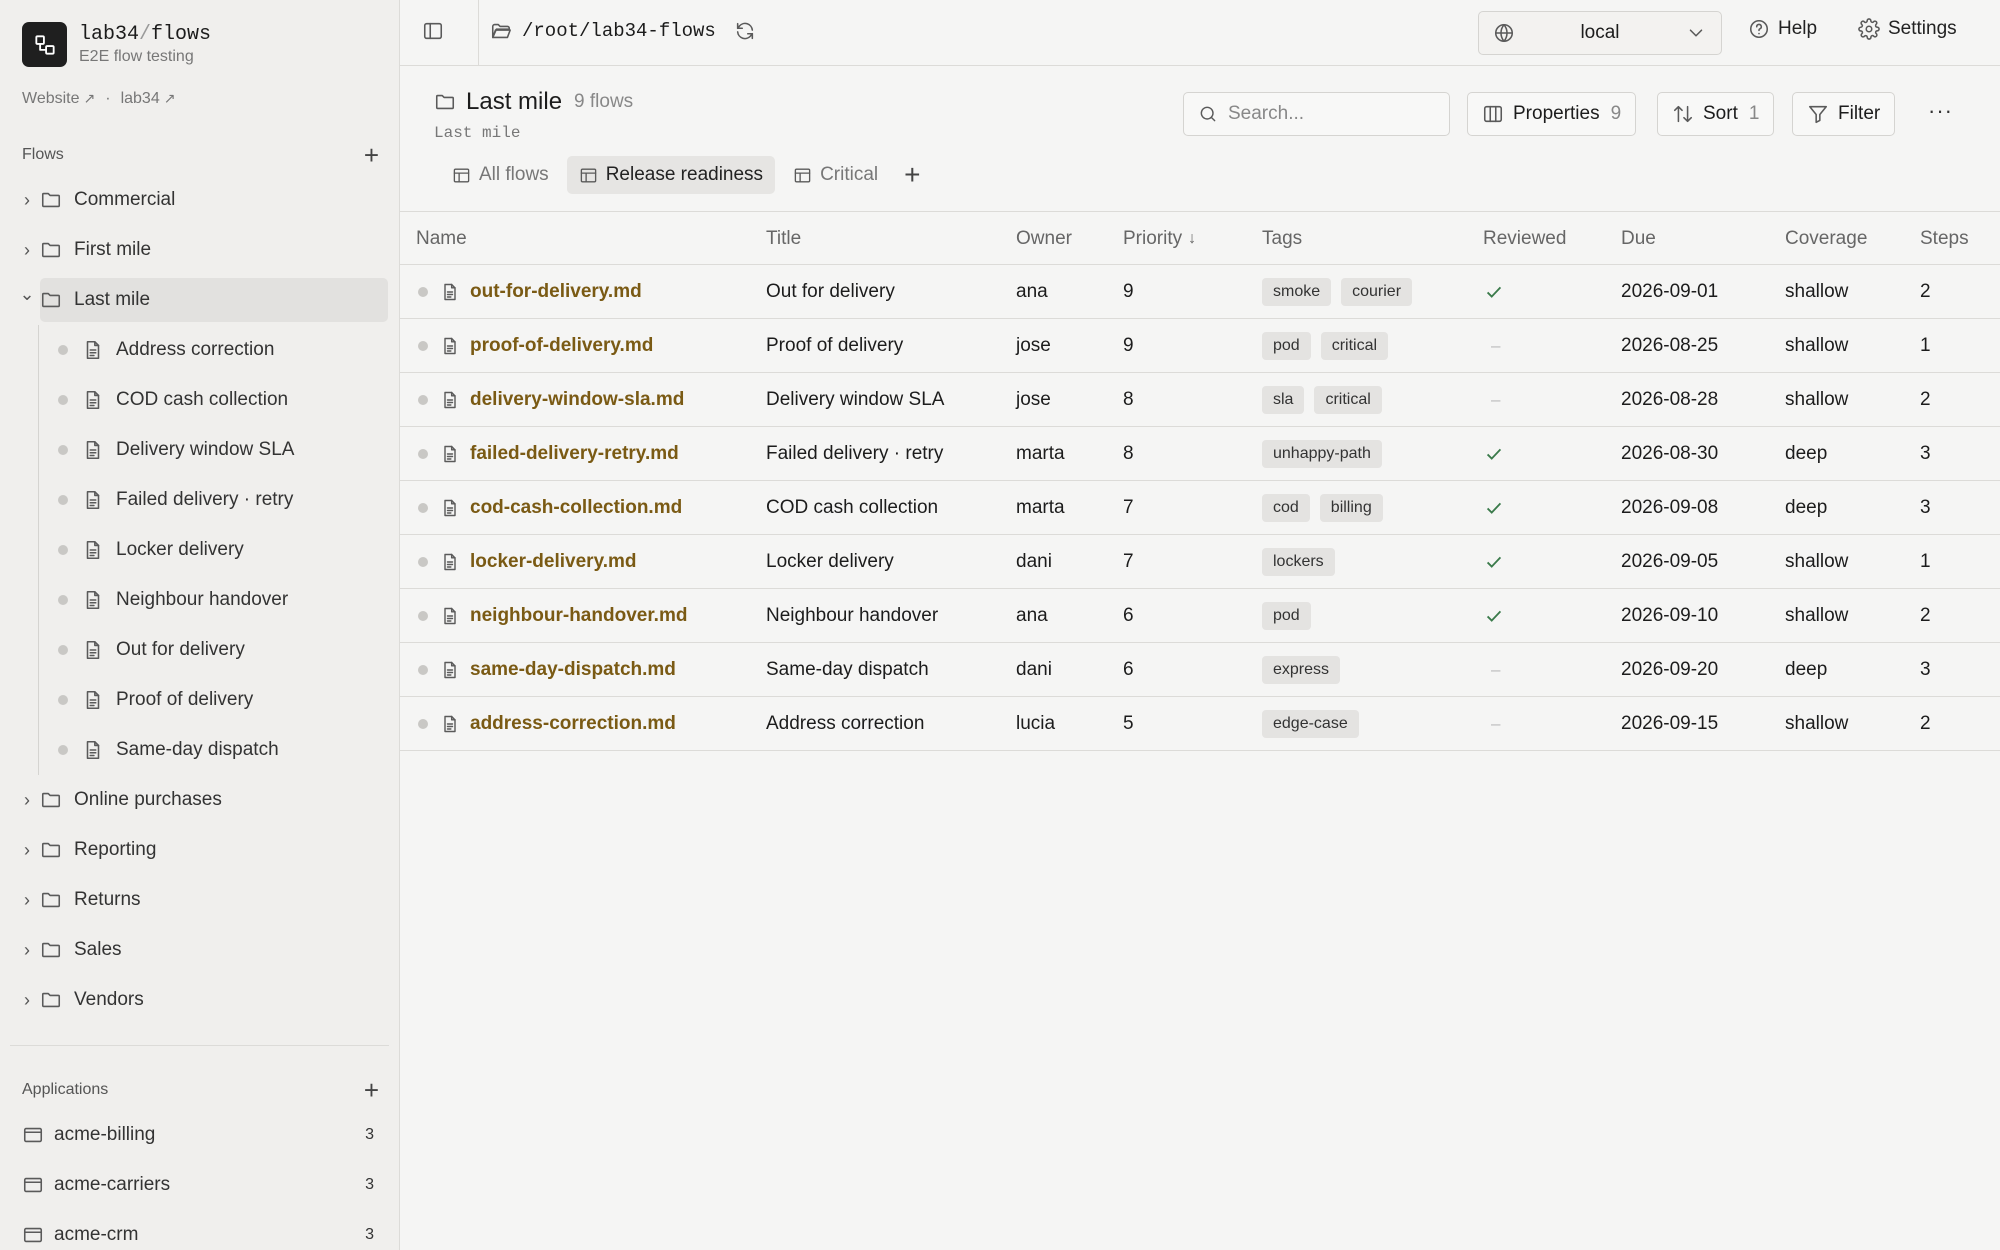 The width and height of the screenshot is (2000, 1250). What do you see at coordinates (148, 99) in the screenshot?
I see `org-link: lab34 ↗` at bounding box center [148, 99].